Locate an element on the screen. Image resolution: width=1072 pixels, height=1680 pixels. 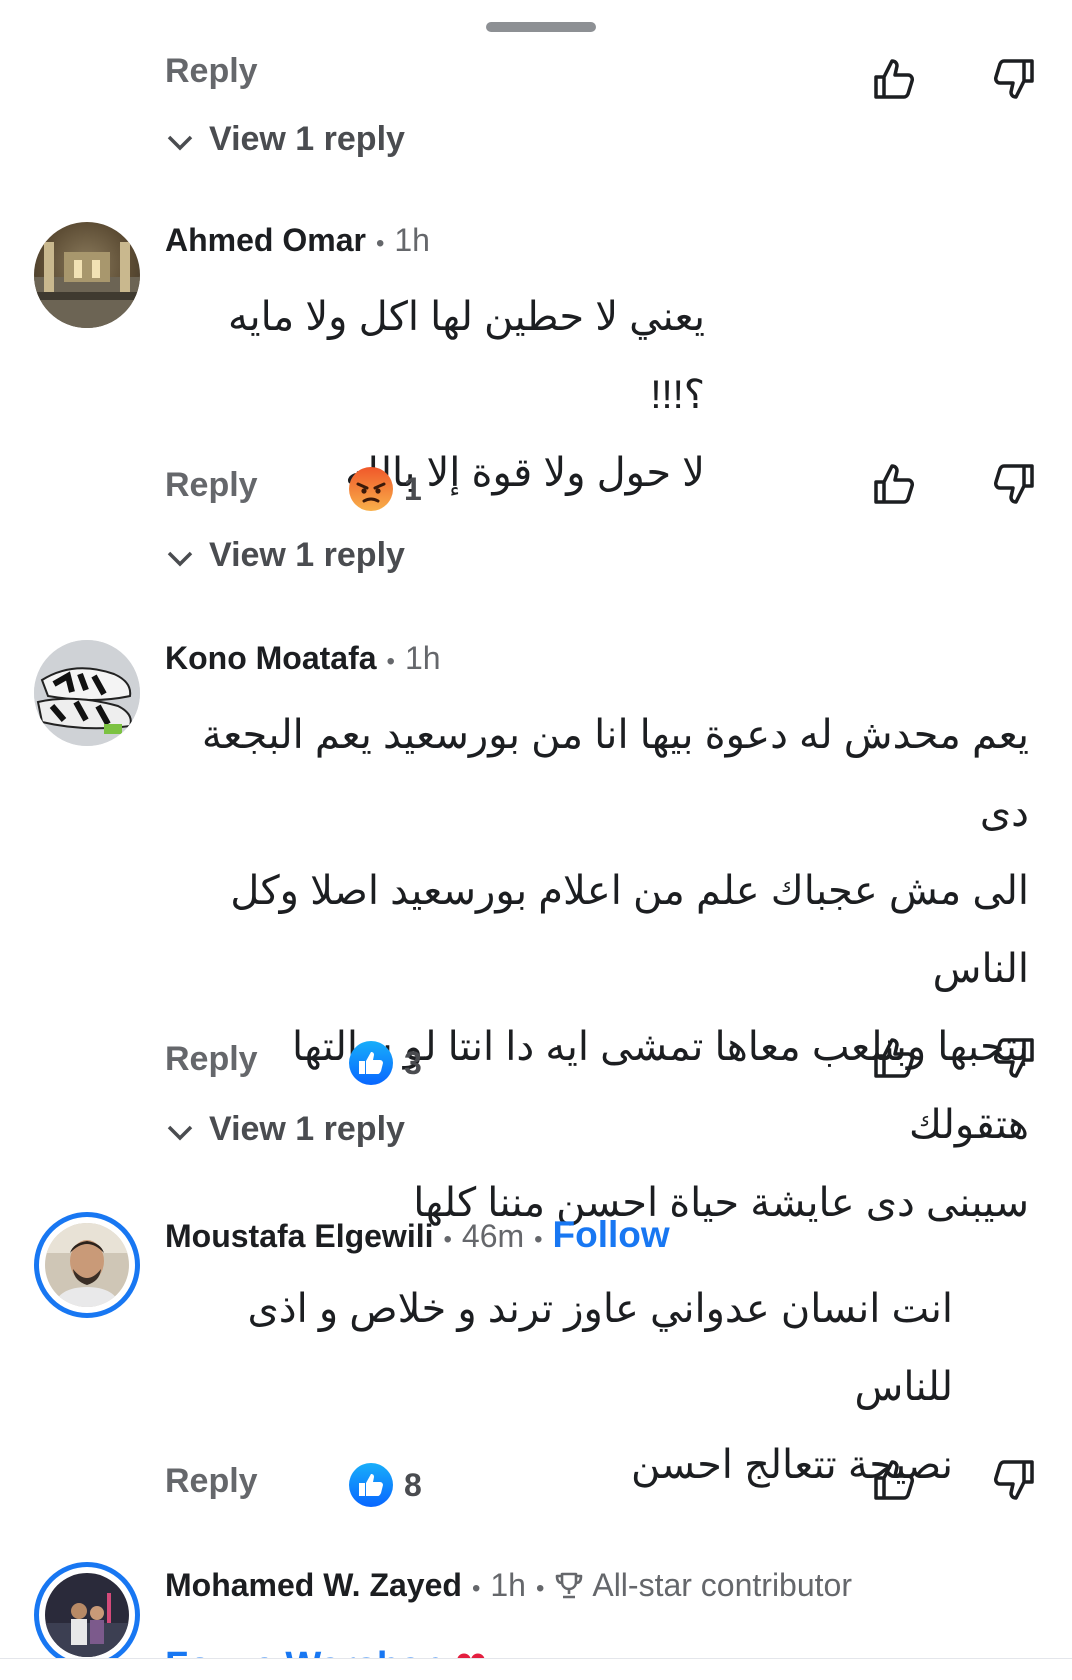
comment-header: Ahmed Omar • 1h is located at coordinates (297, 240).